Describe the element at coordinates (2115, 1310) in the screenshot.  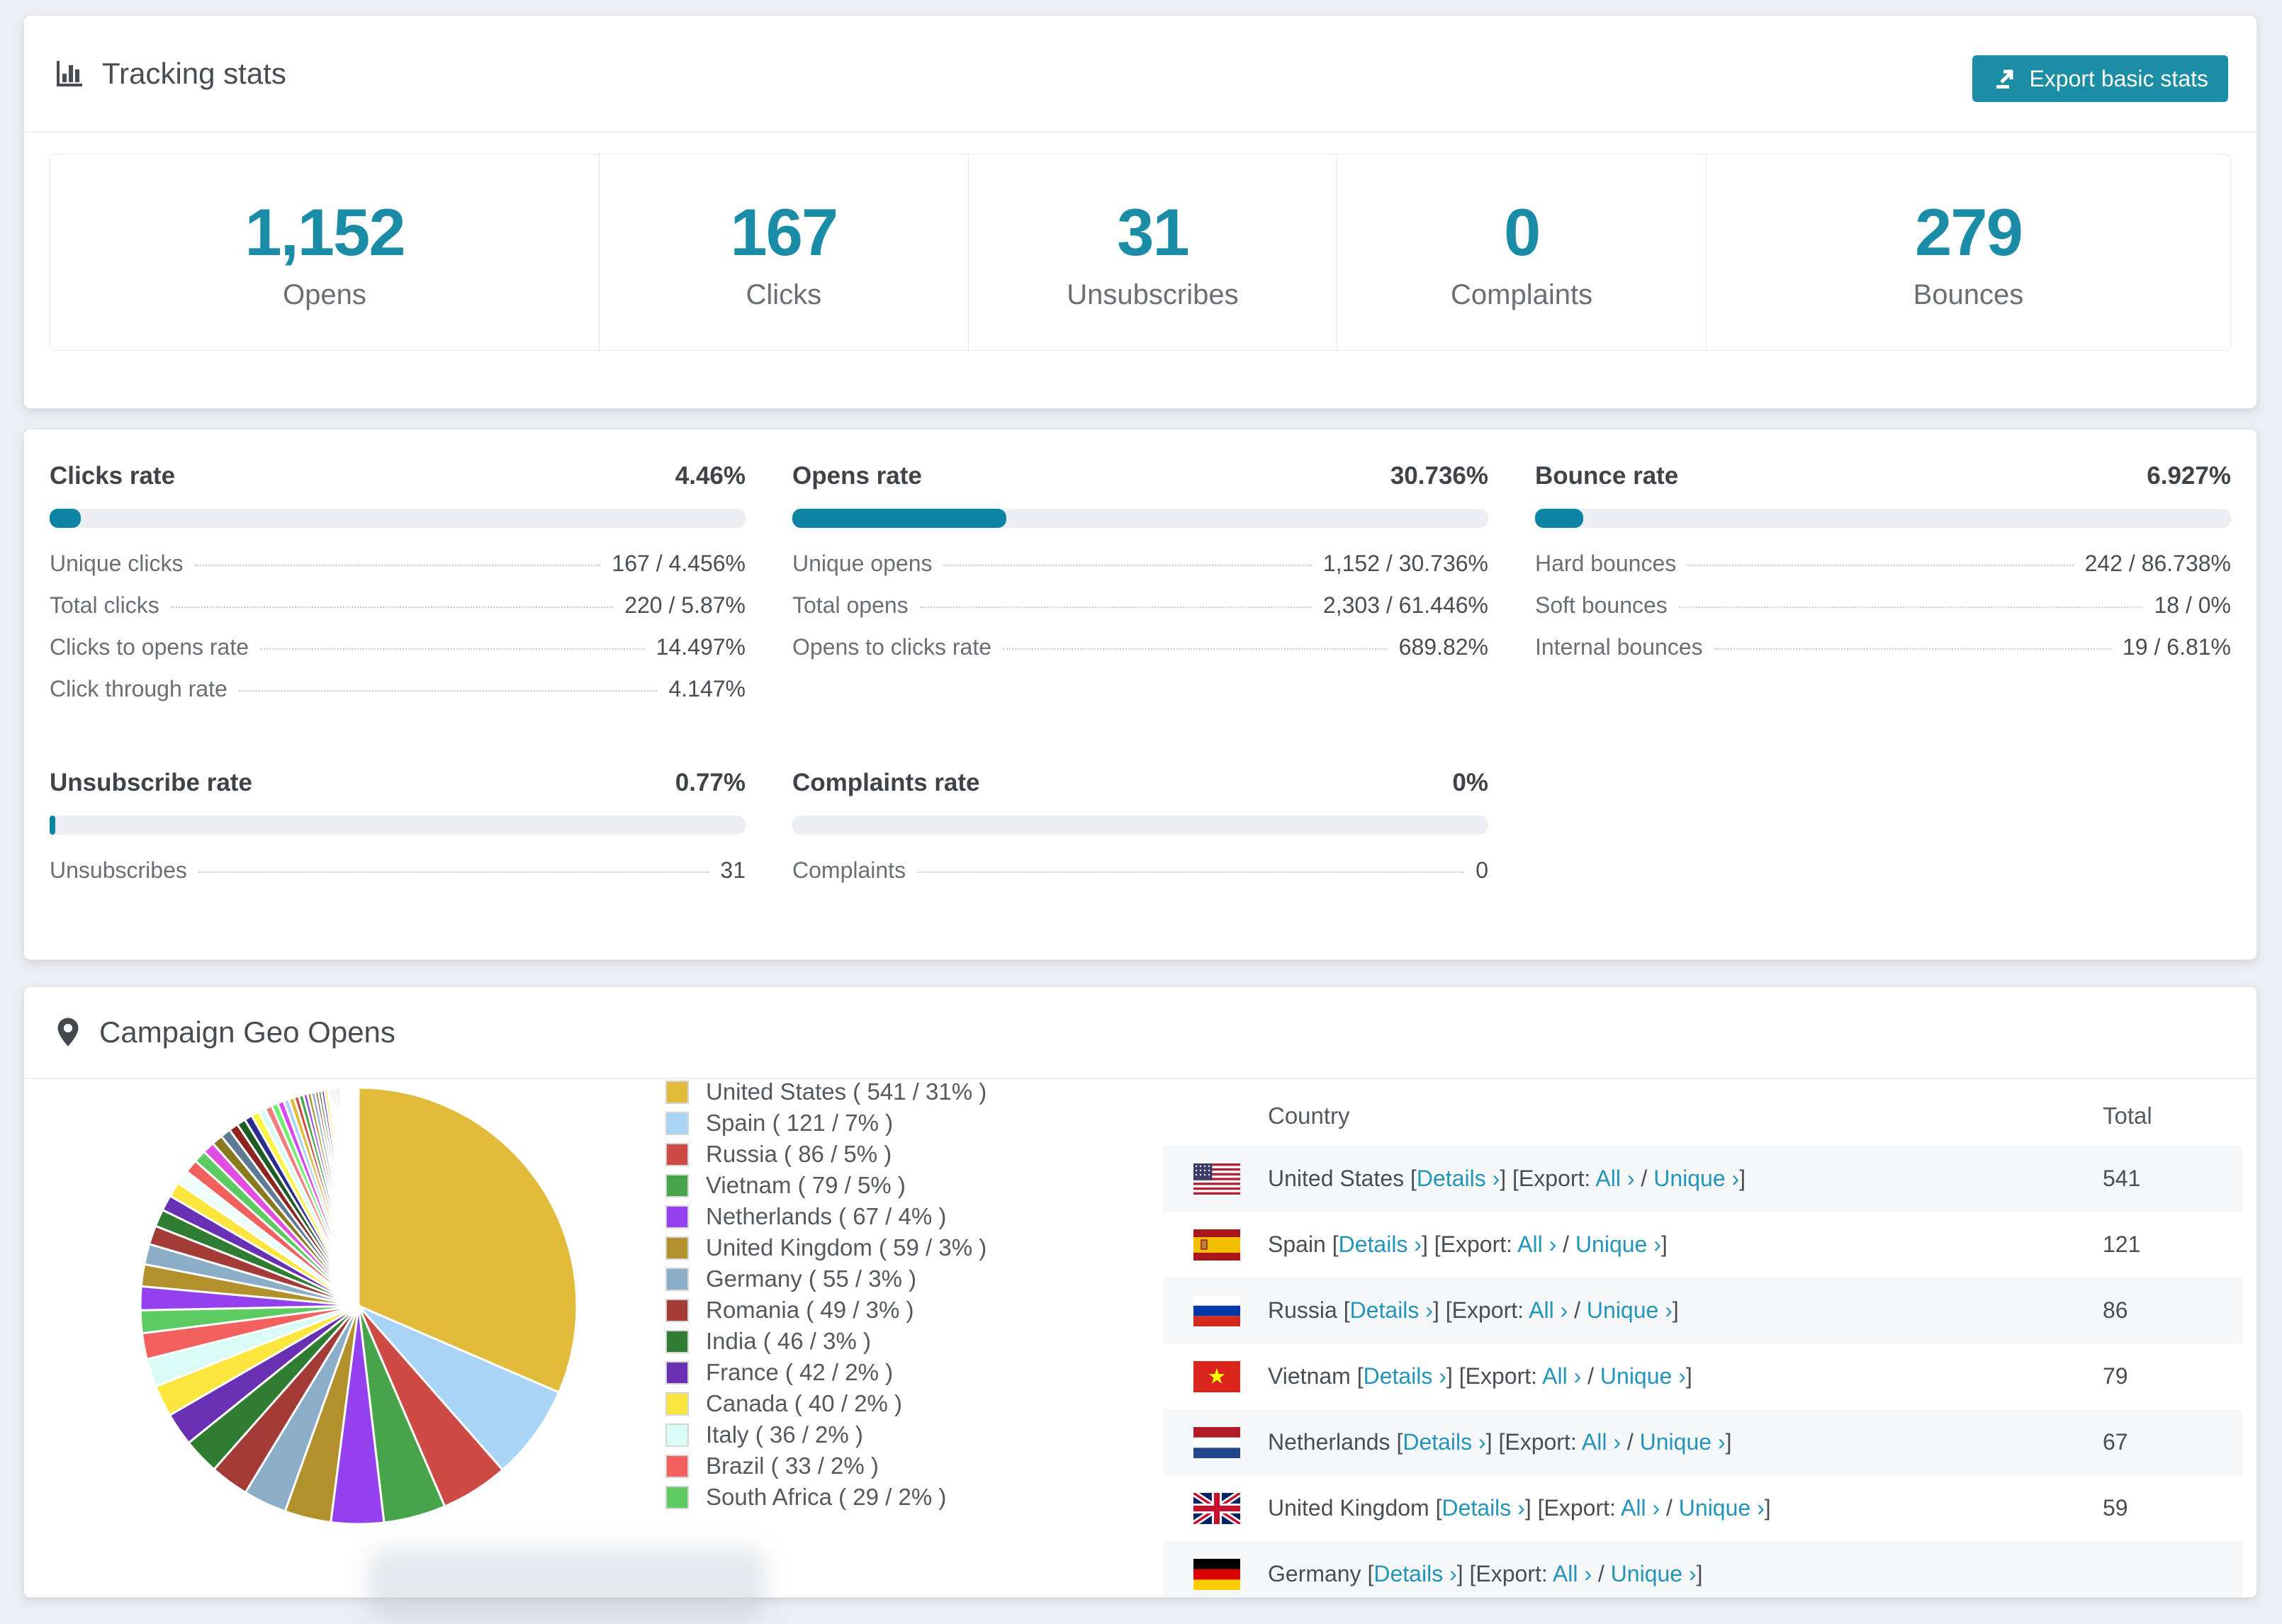
I see `total-value: 86` at that location.